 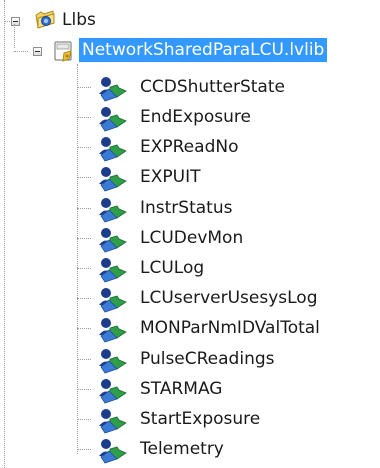 I want to click on tree-item-variable: EXPReadNo, so click(x=190, y=147).